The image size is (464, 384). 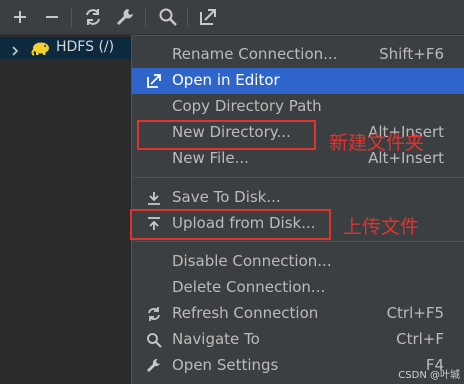 I want to click on watermark: CSDN @叶城, so click(x=429, y=375).